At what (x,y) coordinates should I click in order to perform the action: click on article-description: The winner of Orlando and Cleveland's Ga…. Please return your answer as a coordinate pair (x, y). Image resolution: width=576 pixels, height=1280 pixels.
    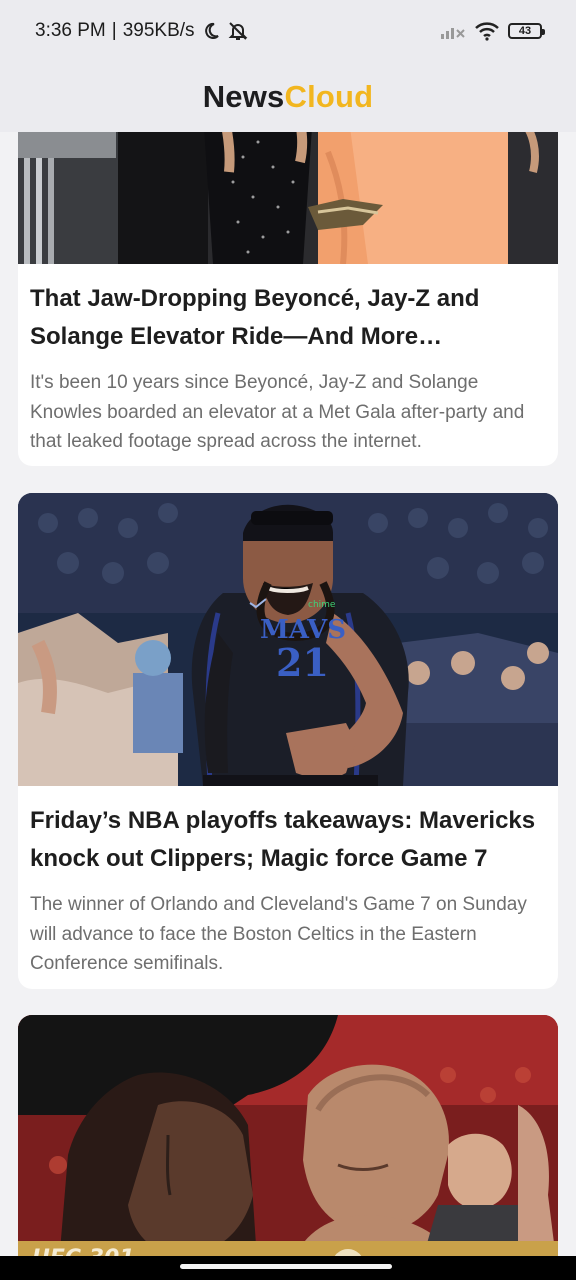
    Looking at the image, I should click on (278, 934).